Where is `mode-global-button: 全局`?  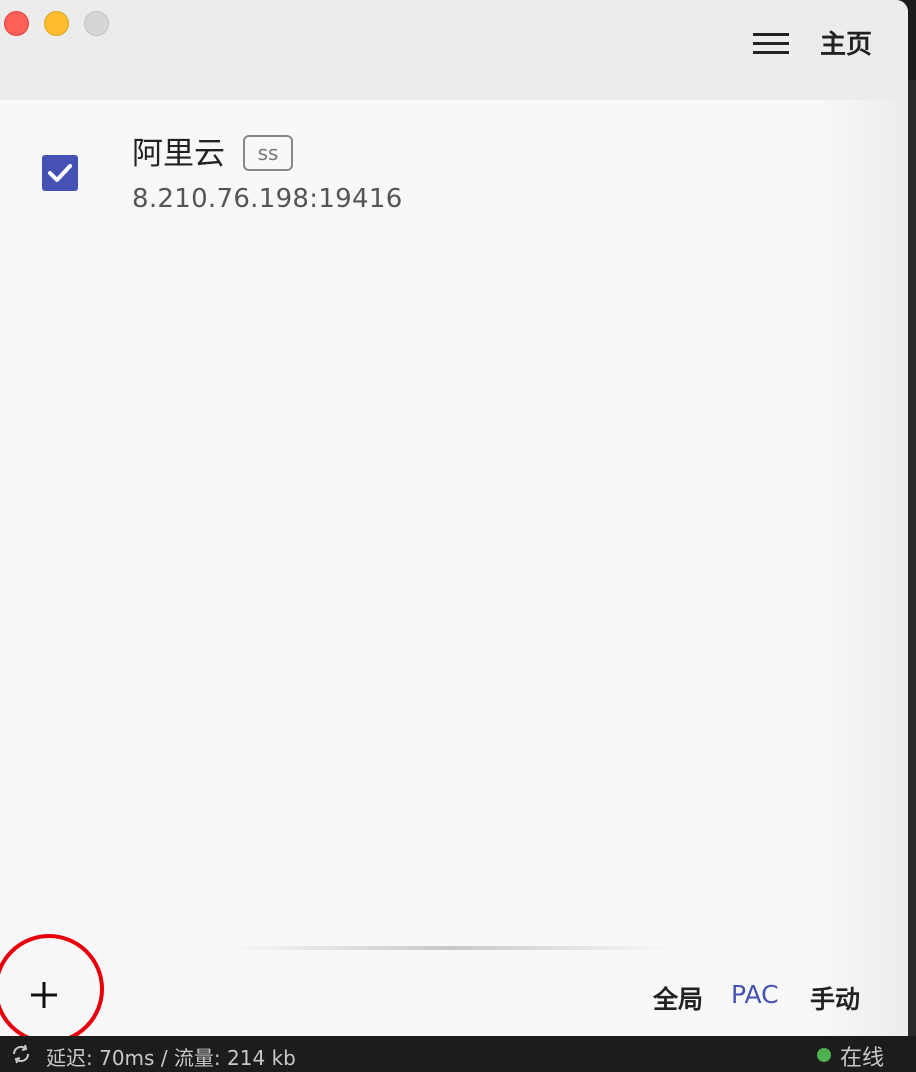
mode-global-button: 全局 is located at coordinates (678, 998).